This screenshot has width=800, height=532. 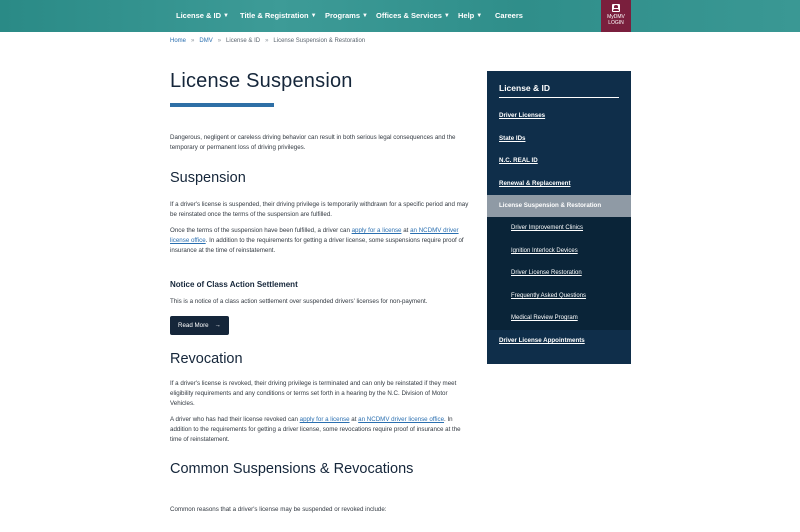 I want to click on sidebar-item-active: License Suspension & Restoration, so click(x=559, y=206).